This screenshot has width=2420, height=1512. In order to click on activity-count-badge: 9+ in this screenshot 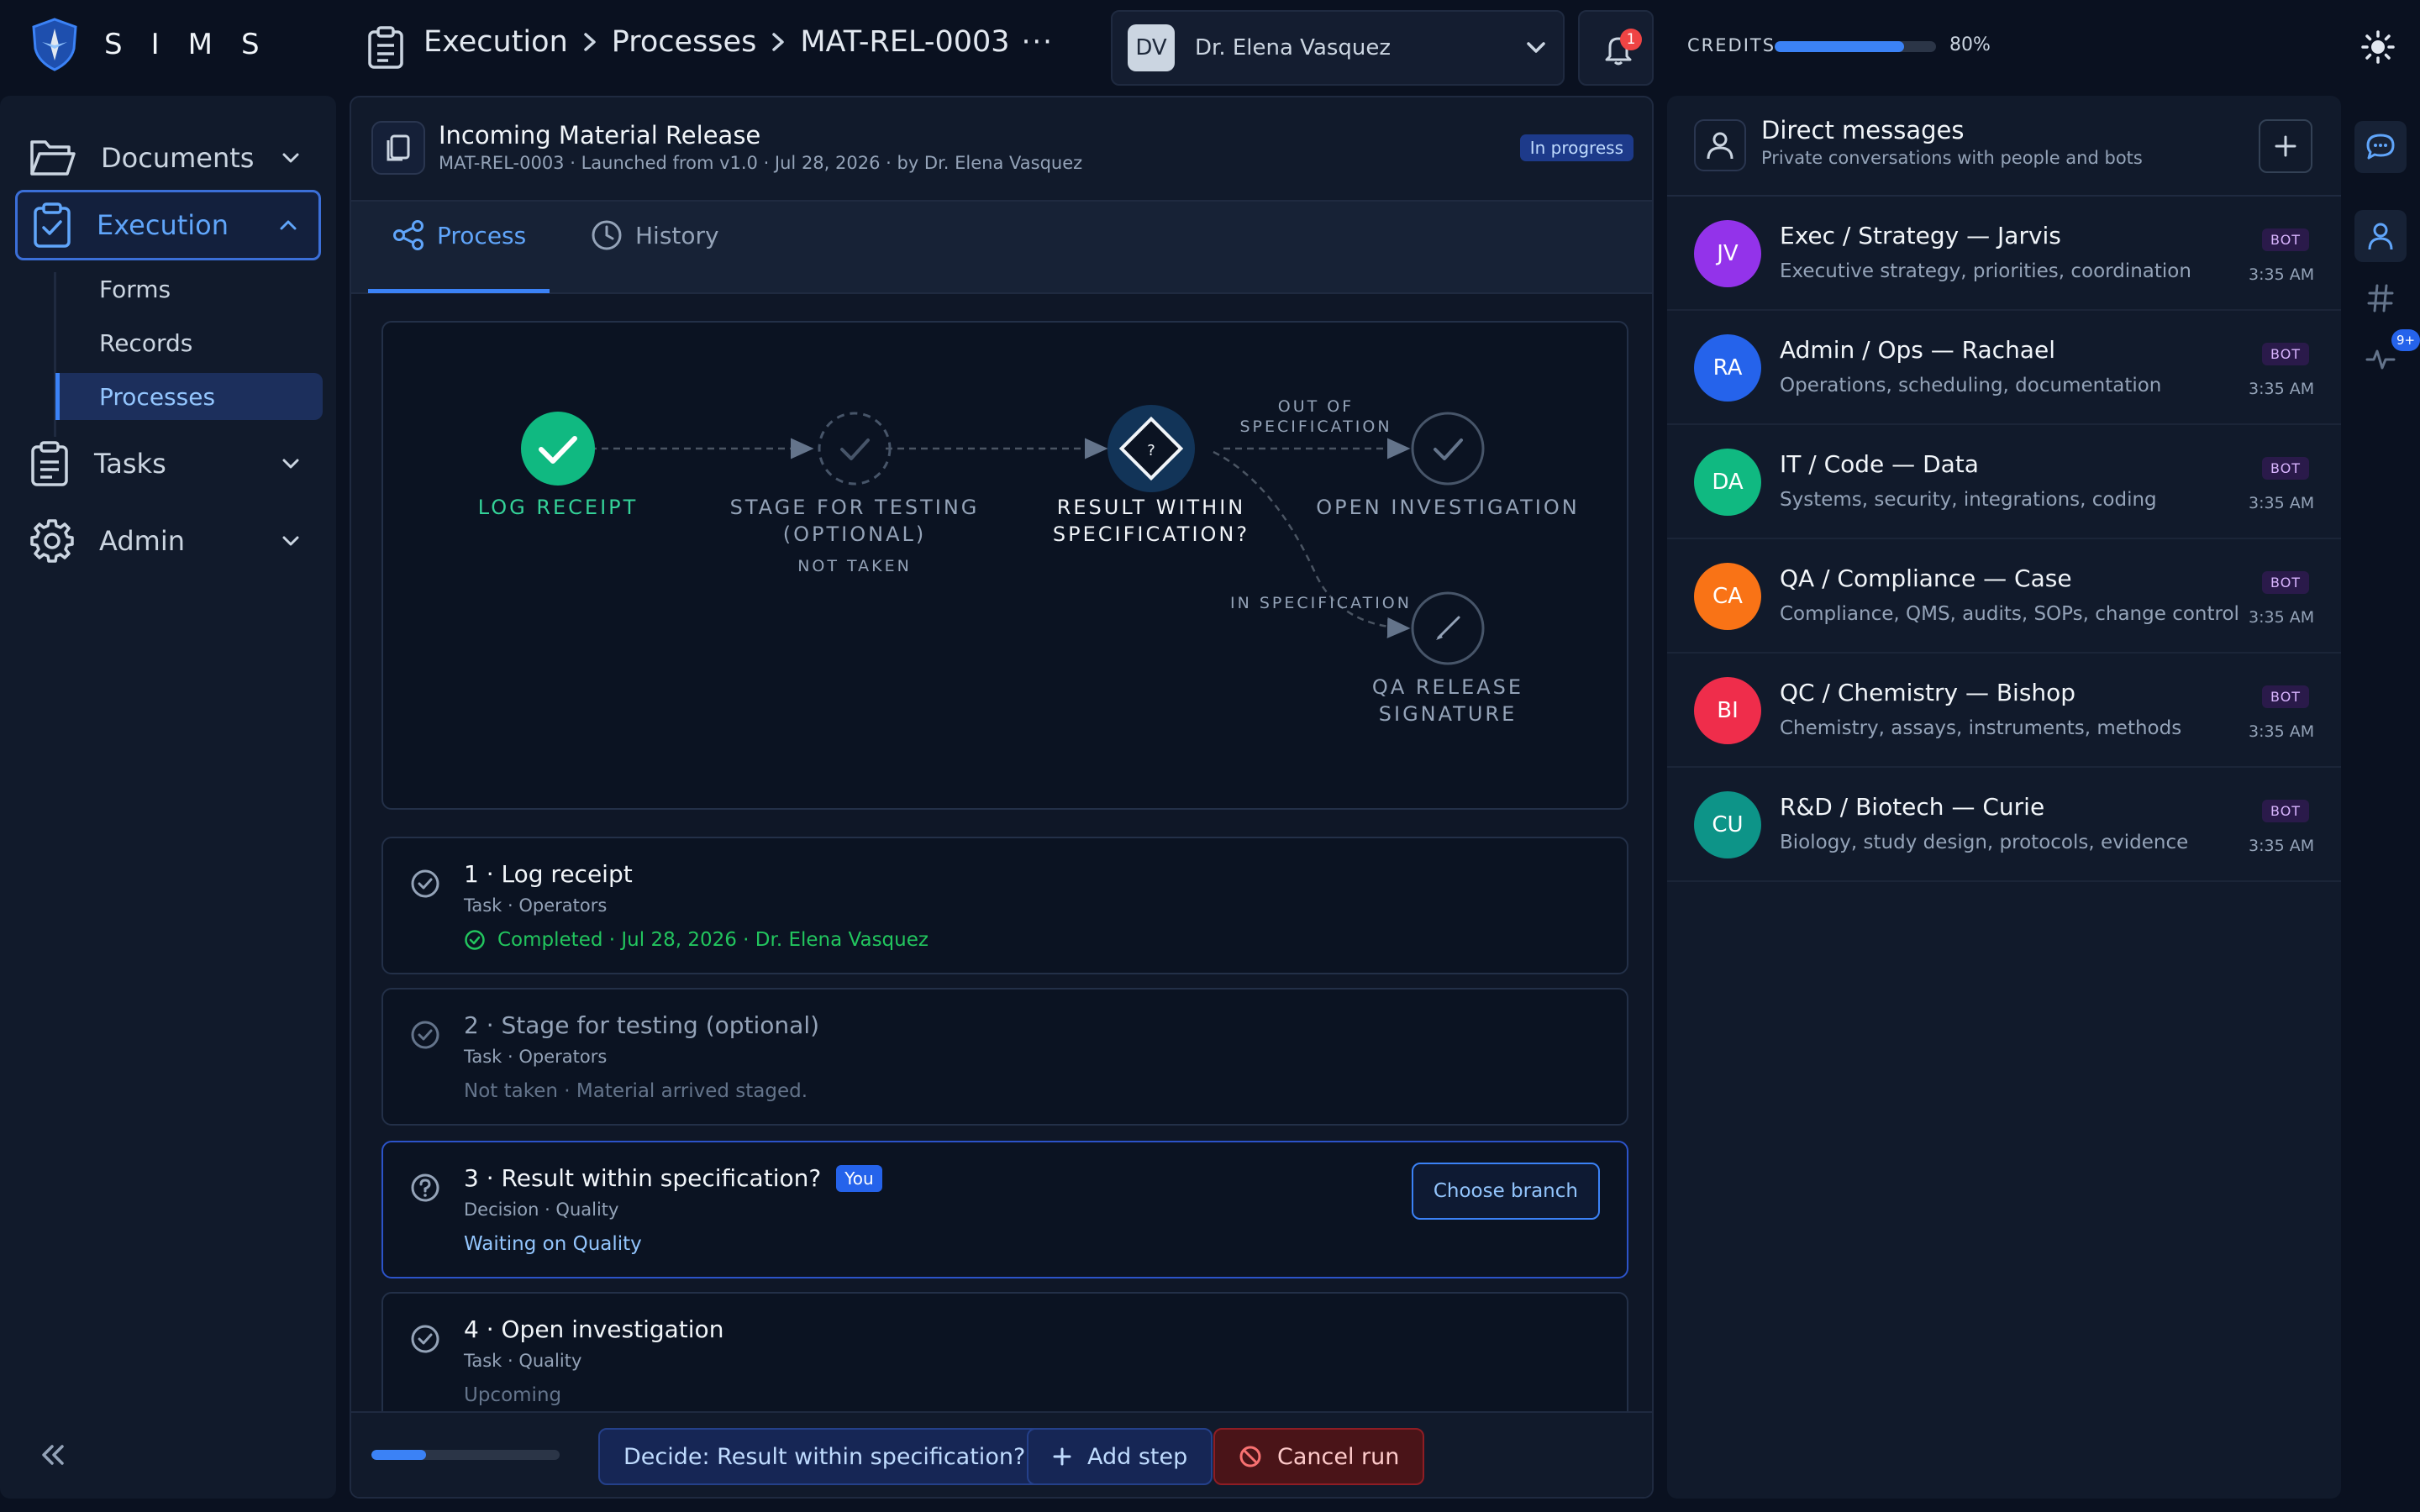, I will do `click(2405, 340)`.